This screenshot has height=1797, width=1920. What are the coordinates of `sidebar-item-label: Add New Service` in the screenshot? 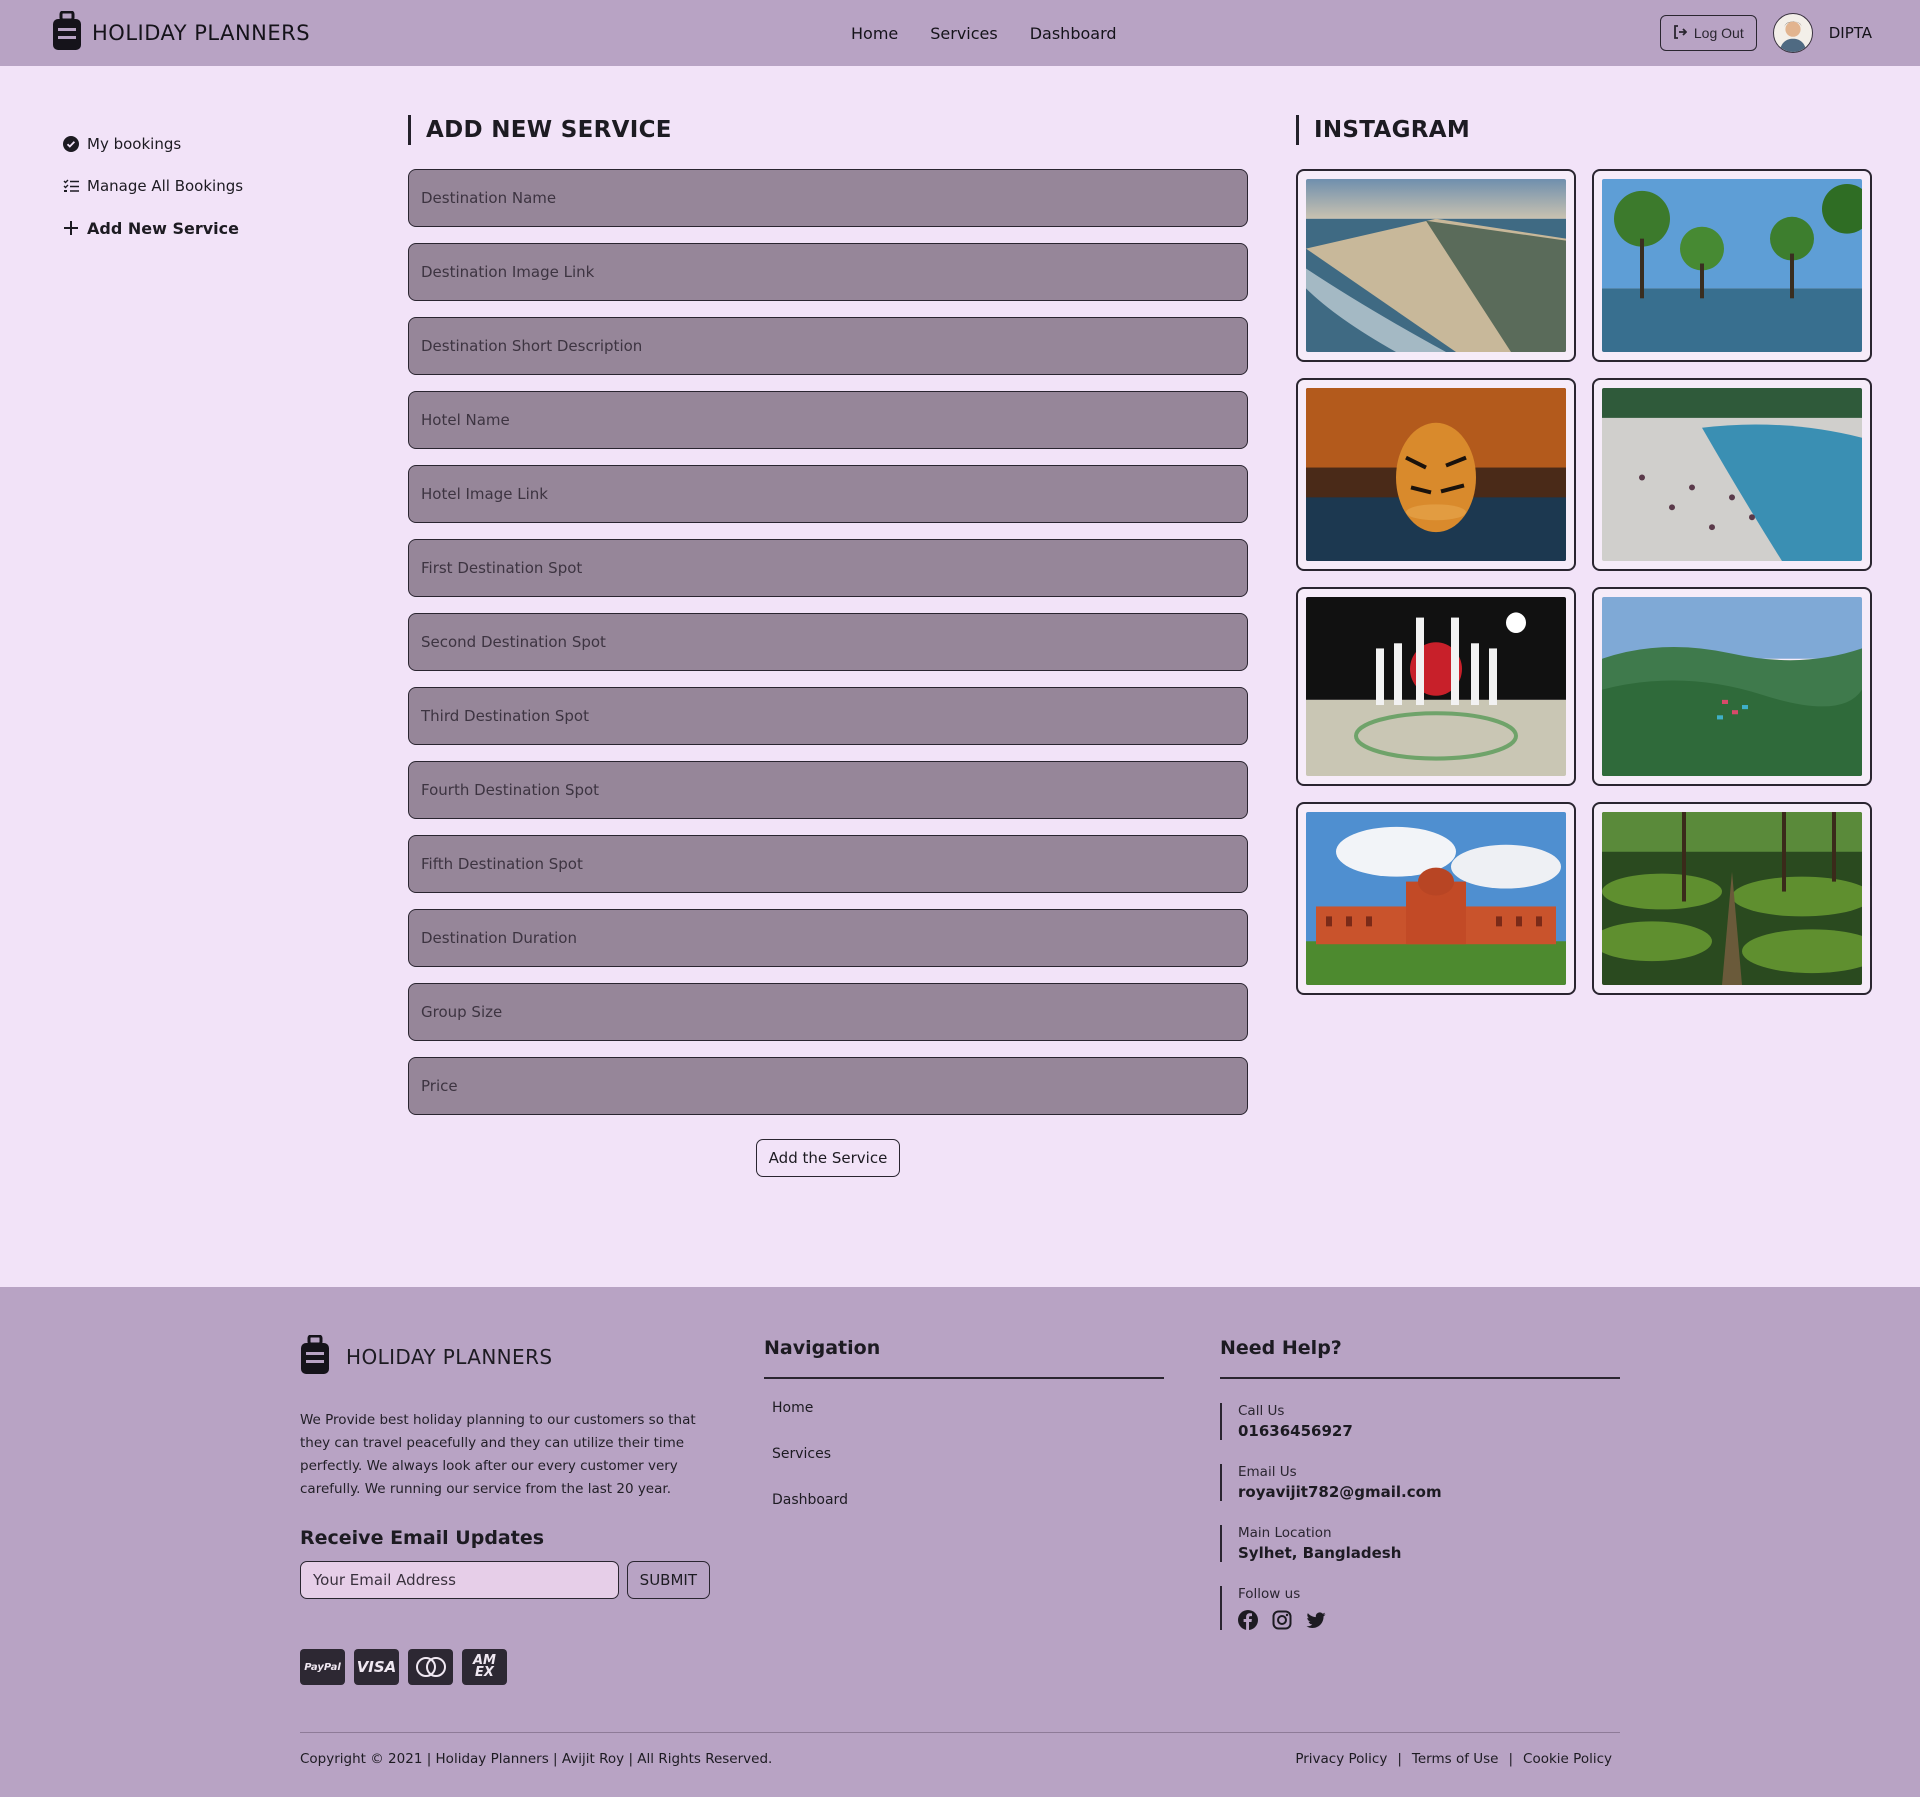 It's located at (163, 228).